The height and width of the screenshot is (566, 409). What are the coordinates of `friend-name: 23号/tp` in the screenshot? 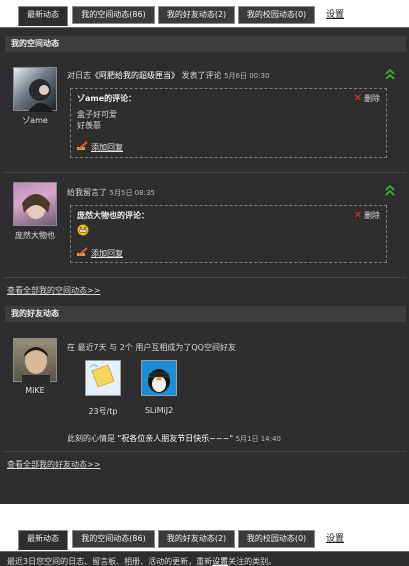 It's located at (103, 411).